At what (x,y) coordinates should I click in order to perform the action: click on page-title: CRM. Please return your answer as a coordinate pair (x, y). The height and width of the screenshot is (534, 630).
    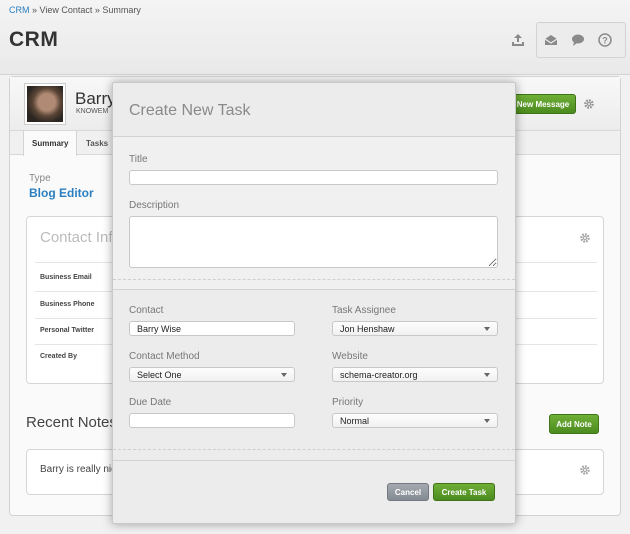
    Looking at the image, I should click on (34, 39).